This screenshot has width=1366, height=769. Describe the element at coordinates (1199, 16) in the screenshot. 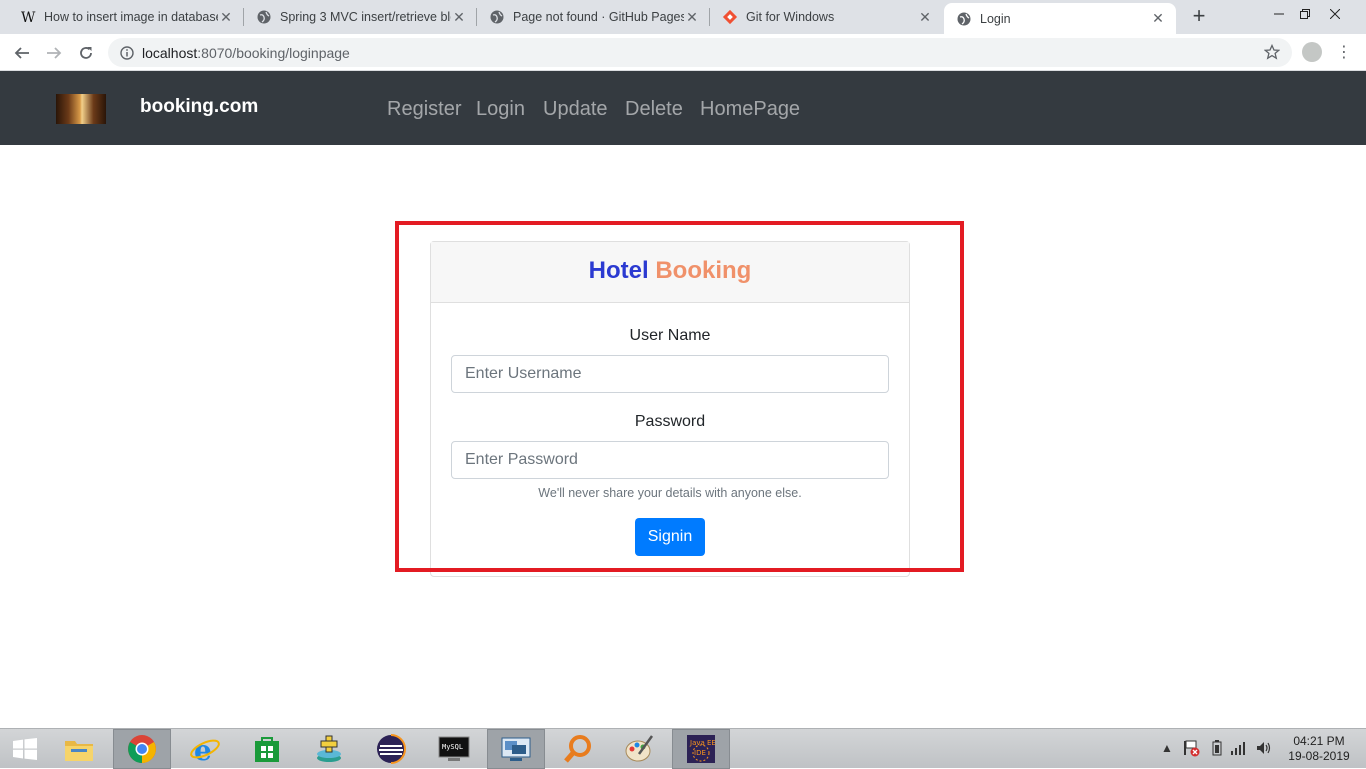

I see `new-tab-button: +` at that location.